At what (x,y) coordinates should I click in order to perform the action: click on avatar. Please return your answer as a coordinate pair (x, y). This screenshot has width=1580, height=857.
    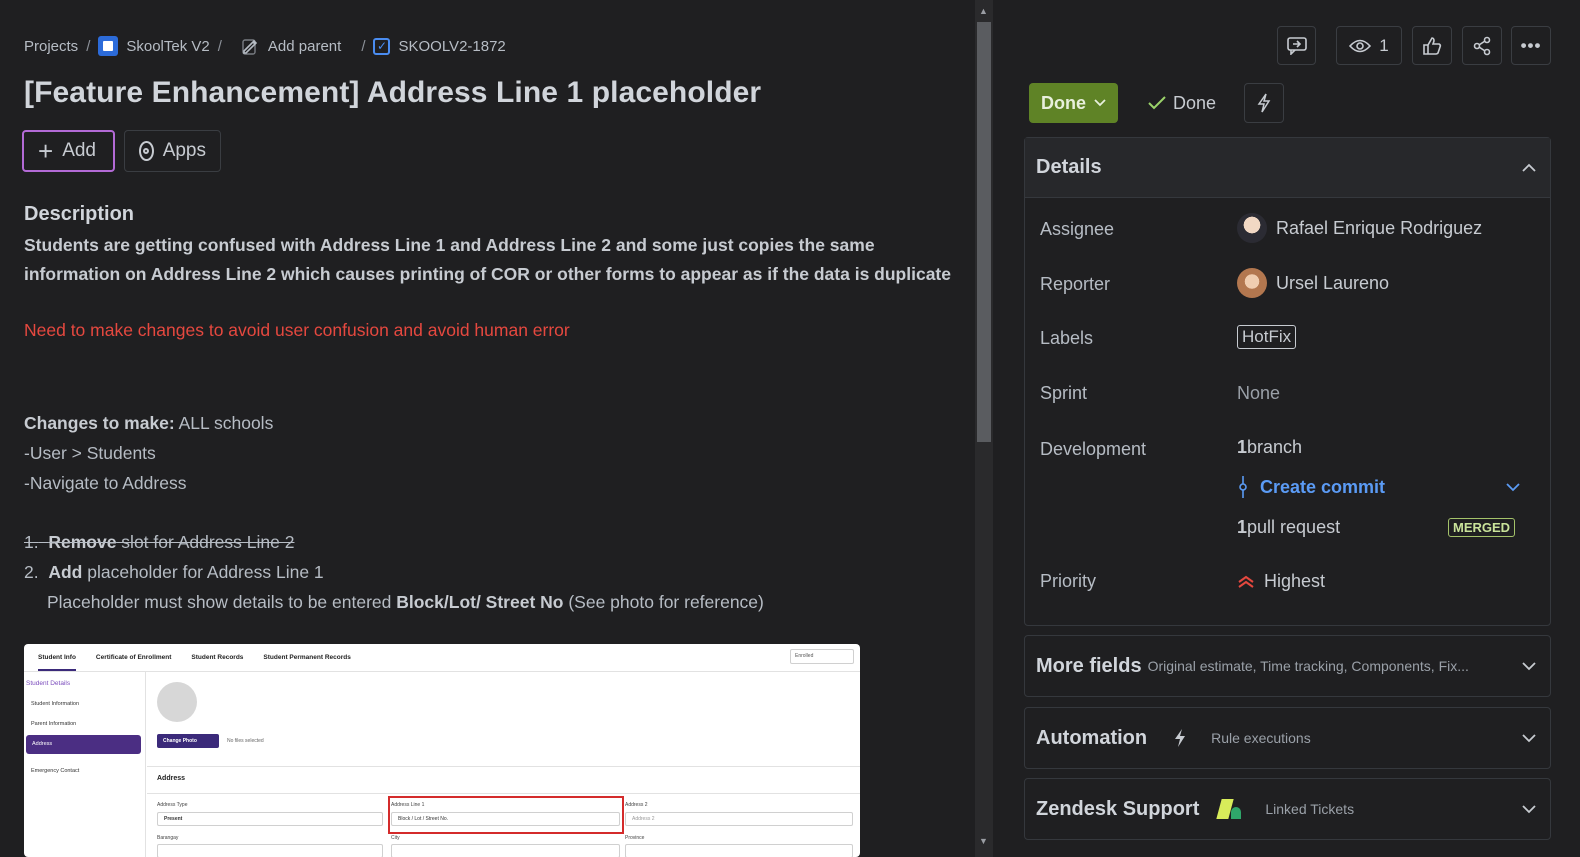
    Looking at the image, I should click on (1252, 283).